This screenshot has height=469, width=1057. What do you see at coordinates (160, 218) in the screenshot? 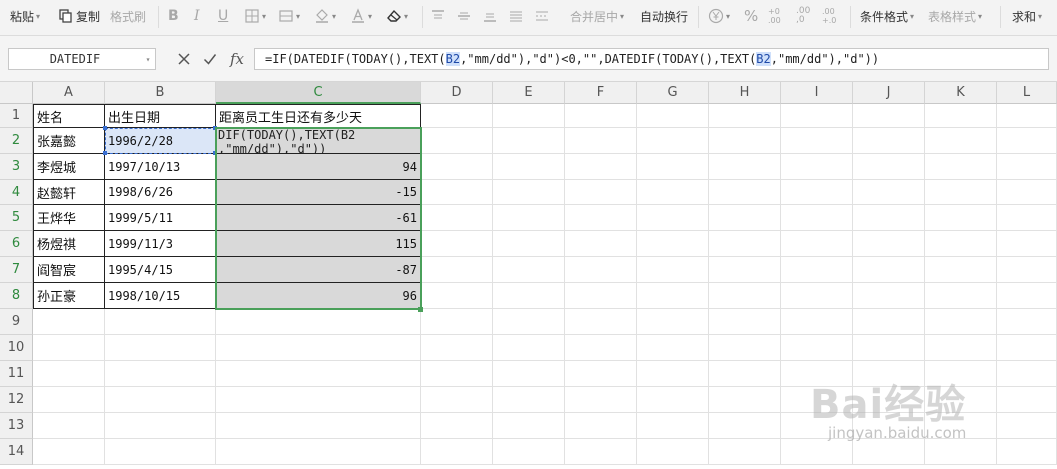
I see `birth-cell: 1999/5/11` at bounding box center [160, 218].